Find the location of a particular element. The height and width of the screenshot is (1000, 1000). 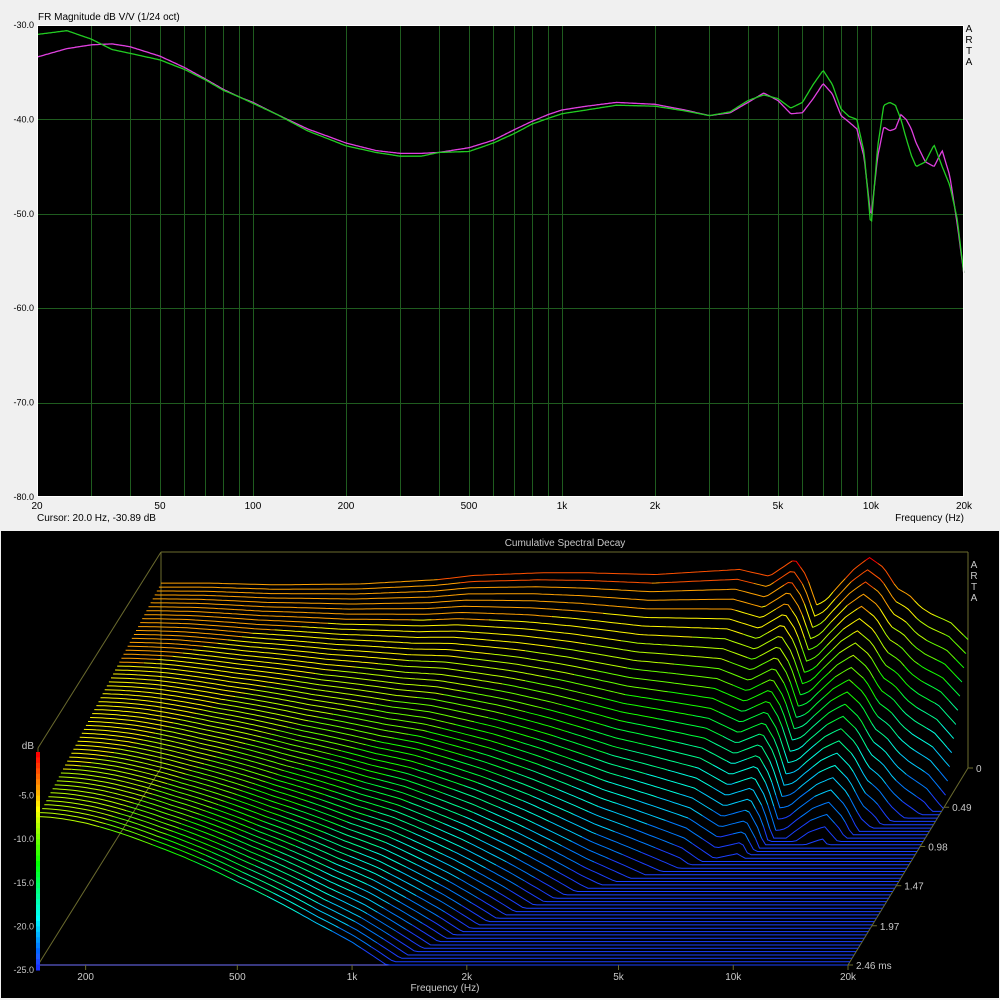

csd-time-tick-label: 0.49 is located at coordinates (962, 808).